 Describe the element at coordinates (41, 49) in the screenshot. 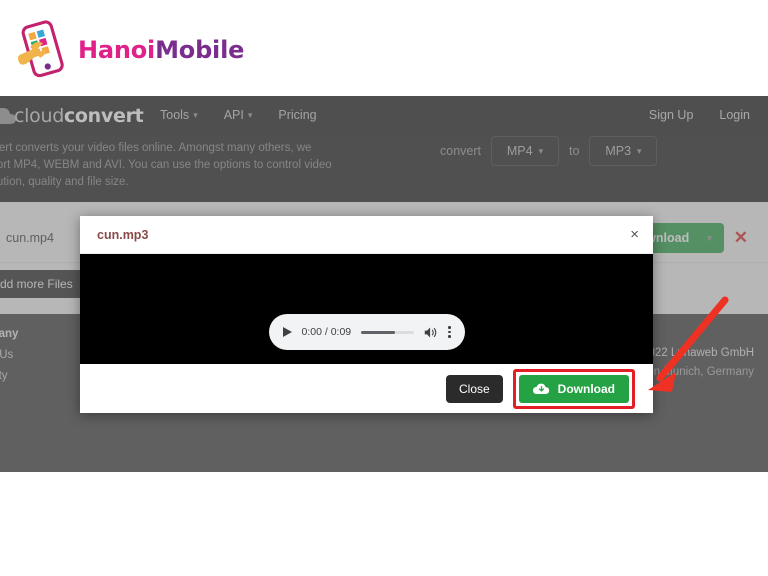

I see `smartphone-wrench-icon` at that location.